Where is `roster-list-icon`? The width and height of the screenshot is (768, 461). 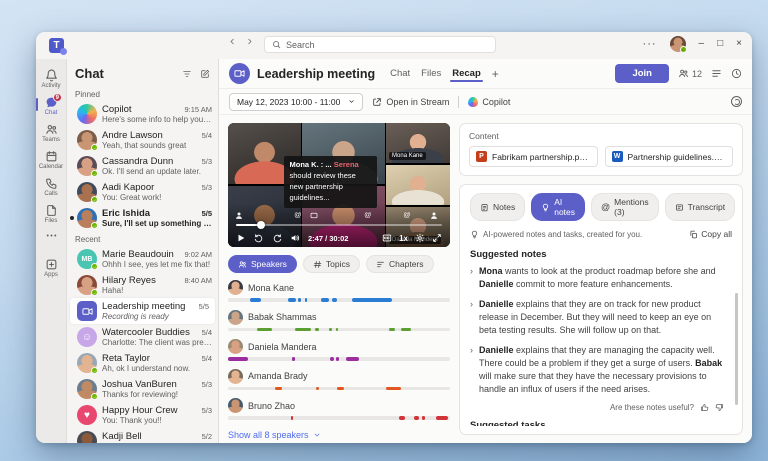
roster-list-icon is located at coordinates (716, 73).